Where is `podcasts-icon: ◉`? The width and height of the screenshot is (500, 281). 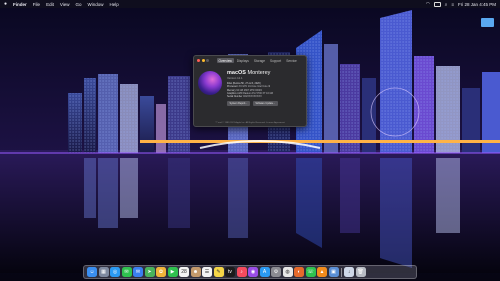 podcasts-icon: ◉ is located at coordinates (253, 272).